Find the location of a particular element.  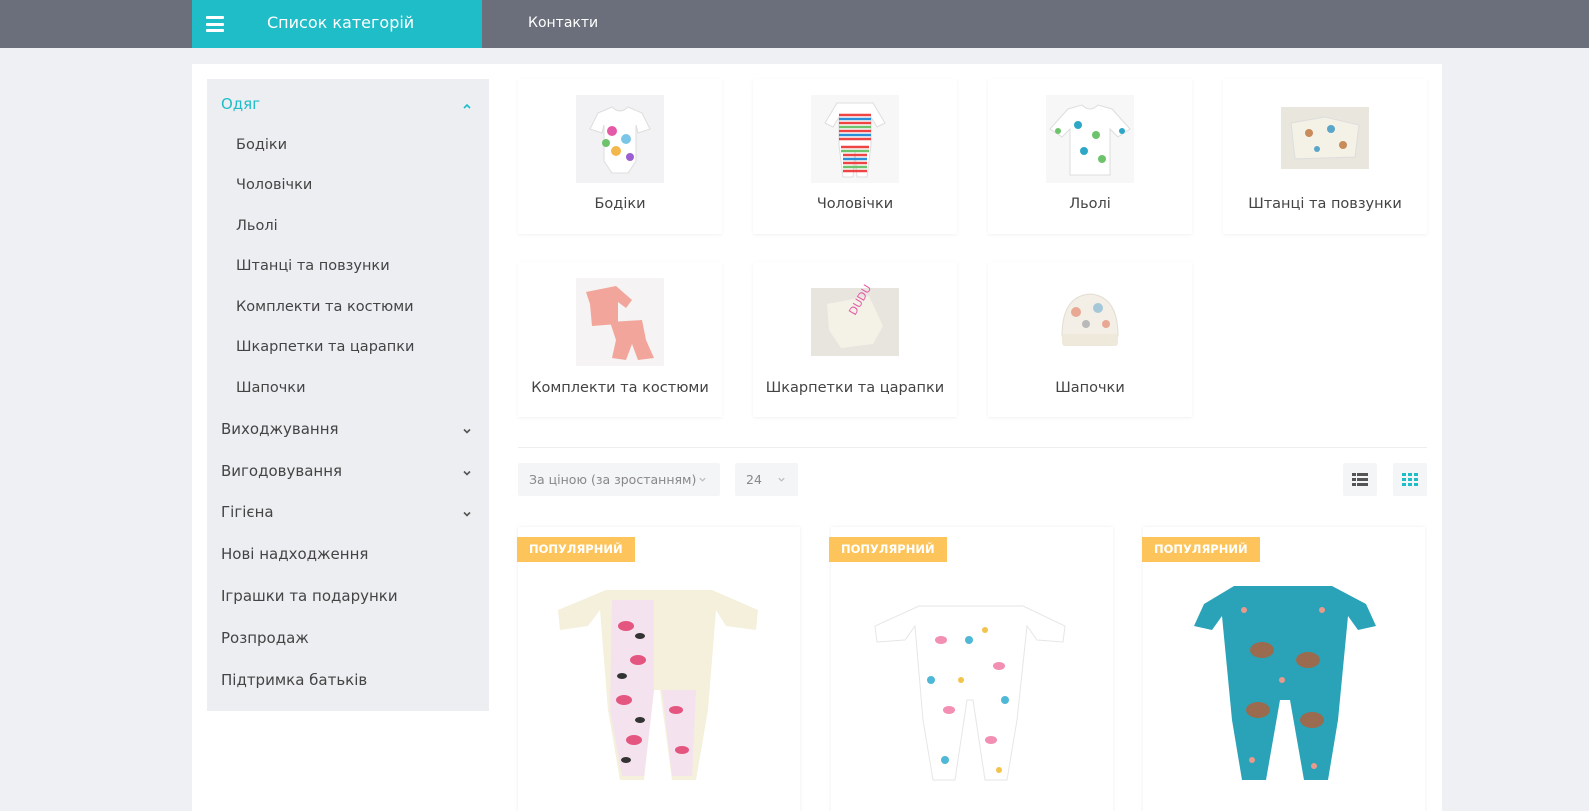

hat-image is located at coordinates (1090, 322).